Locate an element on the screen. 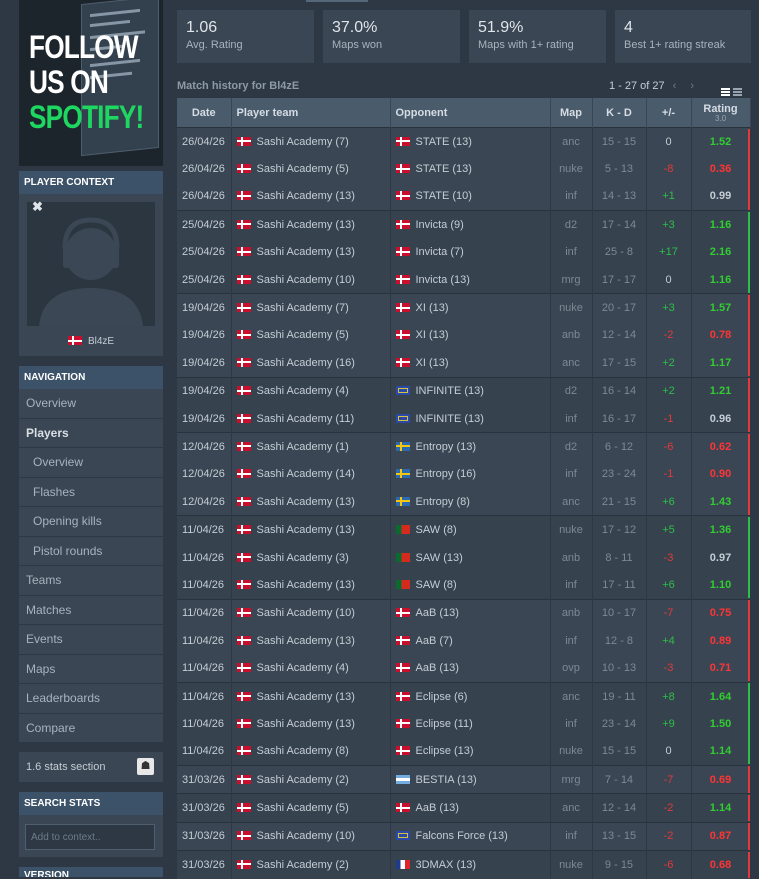 This screenshot has width=759, height=879. spotify-banner: FOLLOW US ON SPOTIFY! is located at coordinates (91, 83).